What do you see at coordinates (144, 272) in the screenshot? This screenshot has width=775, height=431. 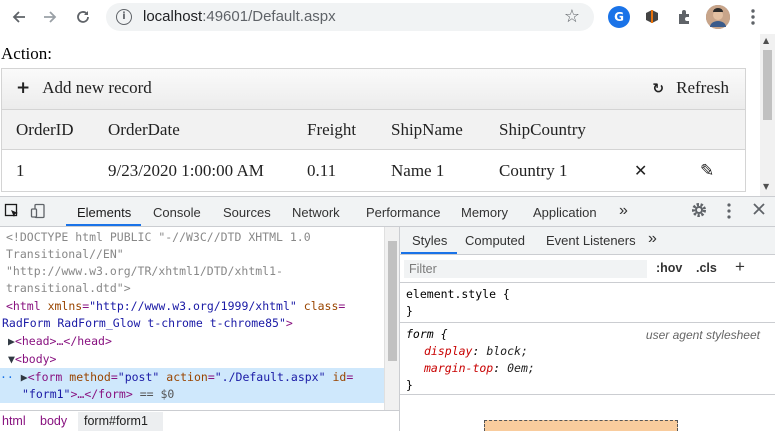 I see `doctype-line-3: "http://www.w3.org/TR/xhtml1/DTD/xhtml1-` at bounding box center [144, 272].